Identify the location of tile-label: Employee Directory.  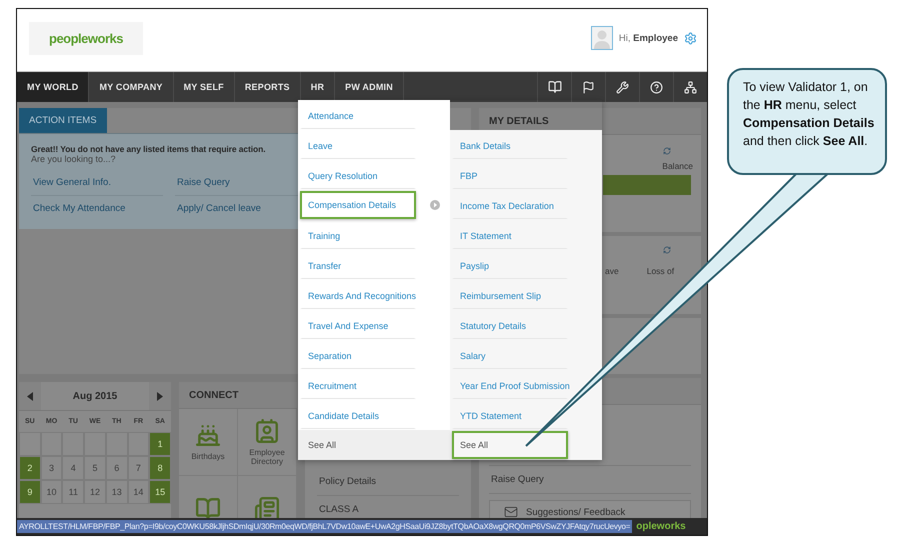
(267, 457).